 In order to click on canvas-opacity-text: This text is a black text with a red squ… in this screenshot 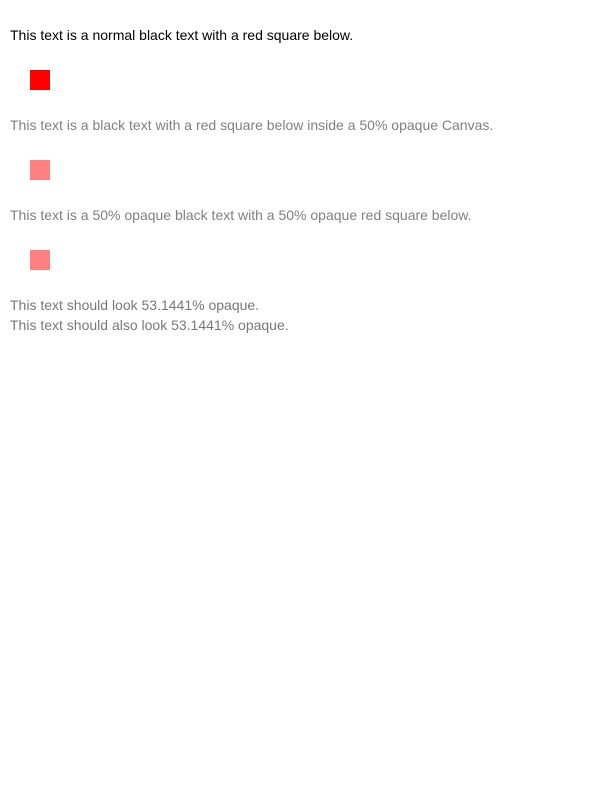, I will do `click(252, 125)`.